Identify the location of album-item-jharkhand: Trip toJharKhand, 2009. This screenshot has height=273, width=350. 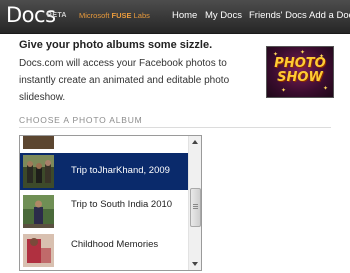
(104, 171).